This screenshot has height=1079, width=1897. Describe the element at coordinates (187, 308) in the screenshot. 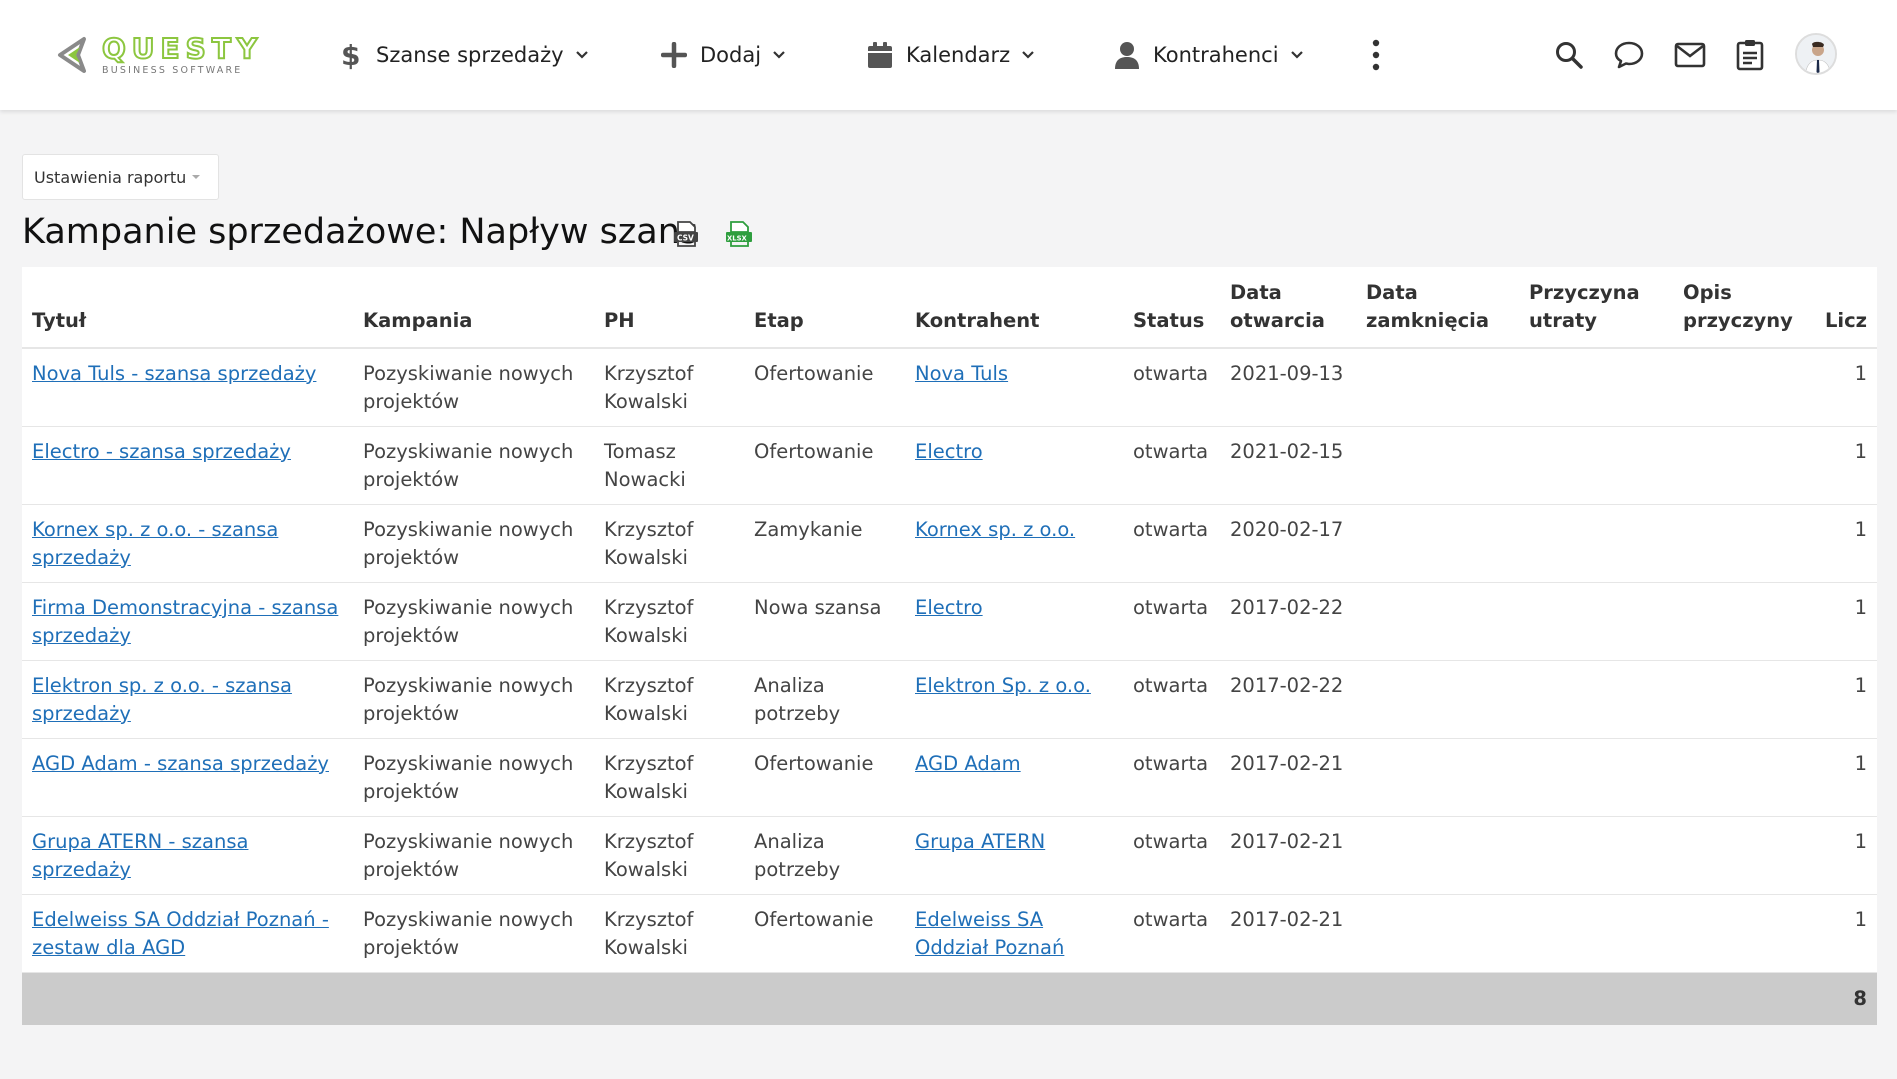

I see `column-header-tytul: Tytuł` at that location.